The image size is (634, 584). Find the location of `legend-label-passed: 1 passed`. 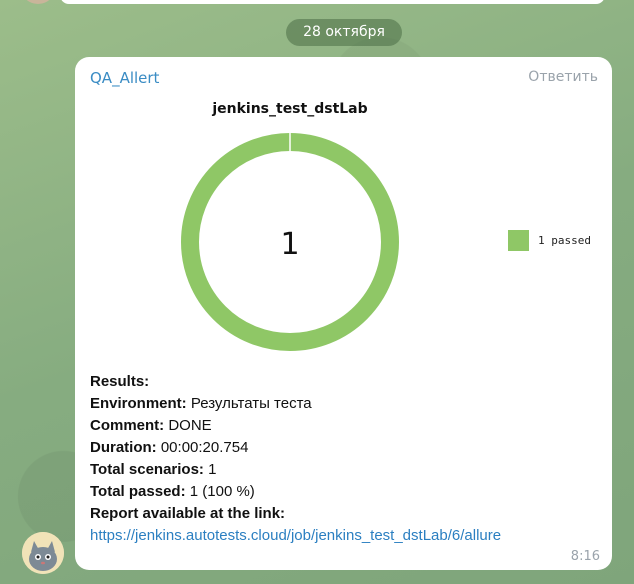

legend-label-passed: 1 passed is located at coordinates (564, 240).